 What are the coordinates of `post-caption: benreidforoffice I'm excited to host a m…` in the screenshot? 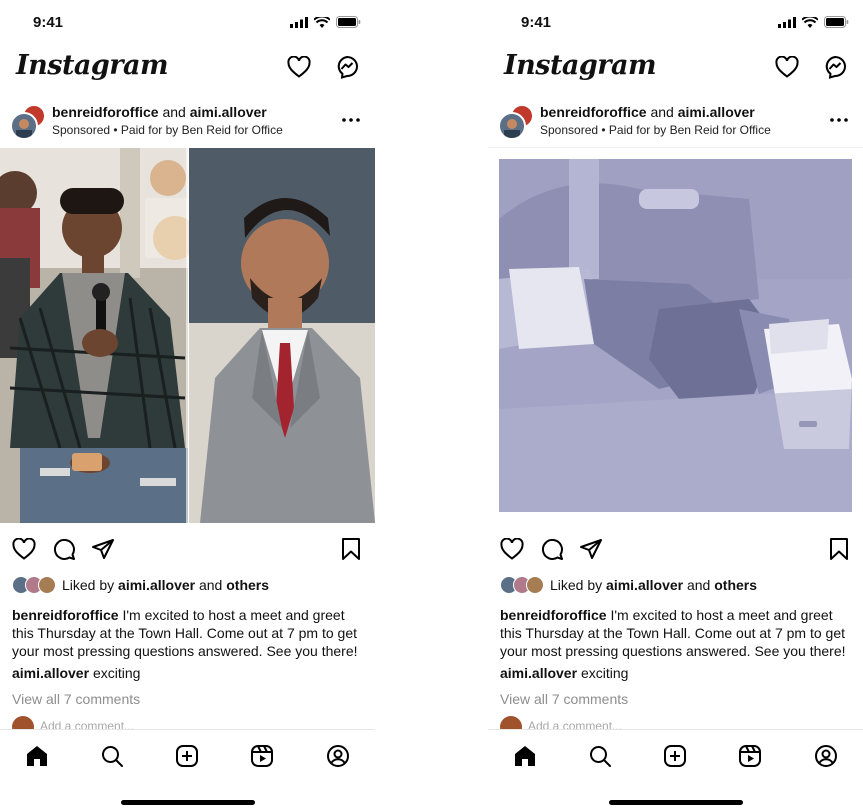 It's located at (675, 633).